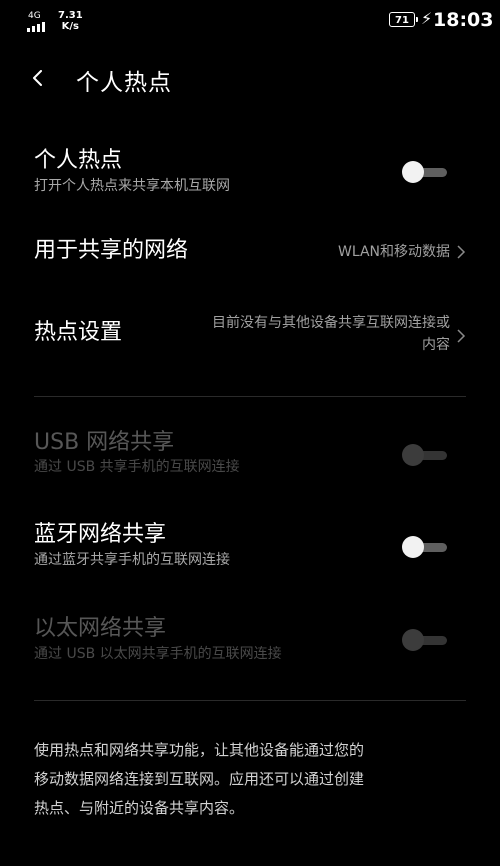  What do you see at coordinates (78, 160) in the screenshot?
I see `hotspot-title: 个人热点` at bounding box center [78, 160].